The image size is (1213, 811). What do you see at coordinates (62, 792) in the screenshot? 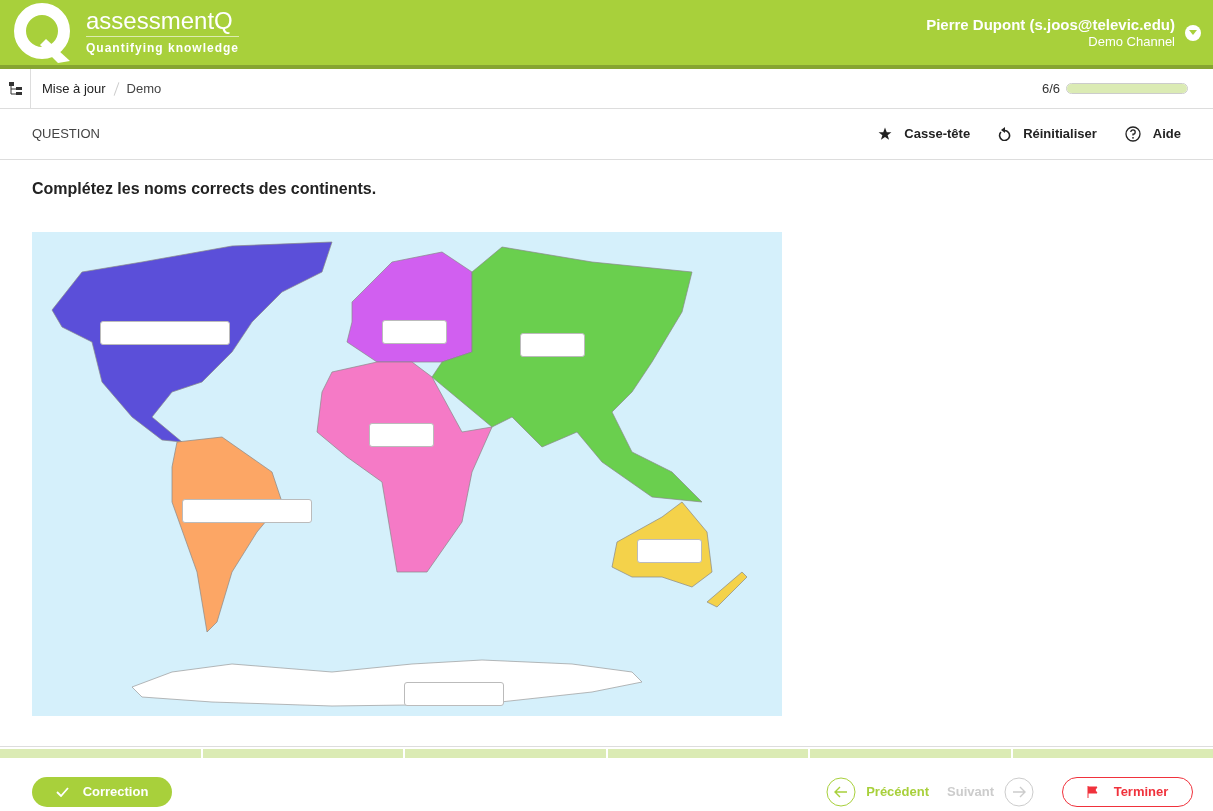
I see `check-icon` at bounding box center [62, 792].